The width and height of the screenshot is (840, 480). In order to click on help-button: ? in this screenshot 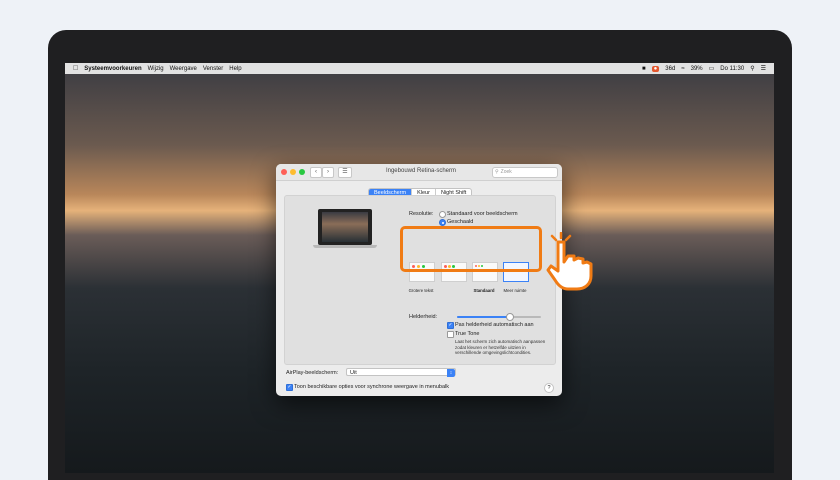, I will do `click(549, 388)`.